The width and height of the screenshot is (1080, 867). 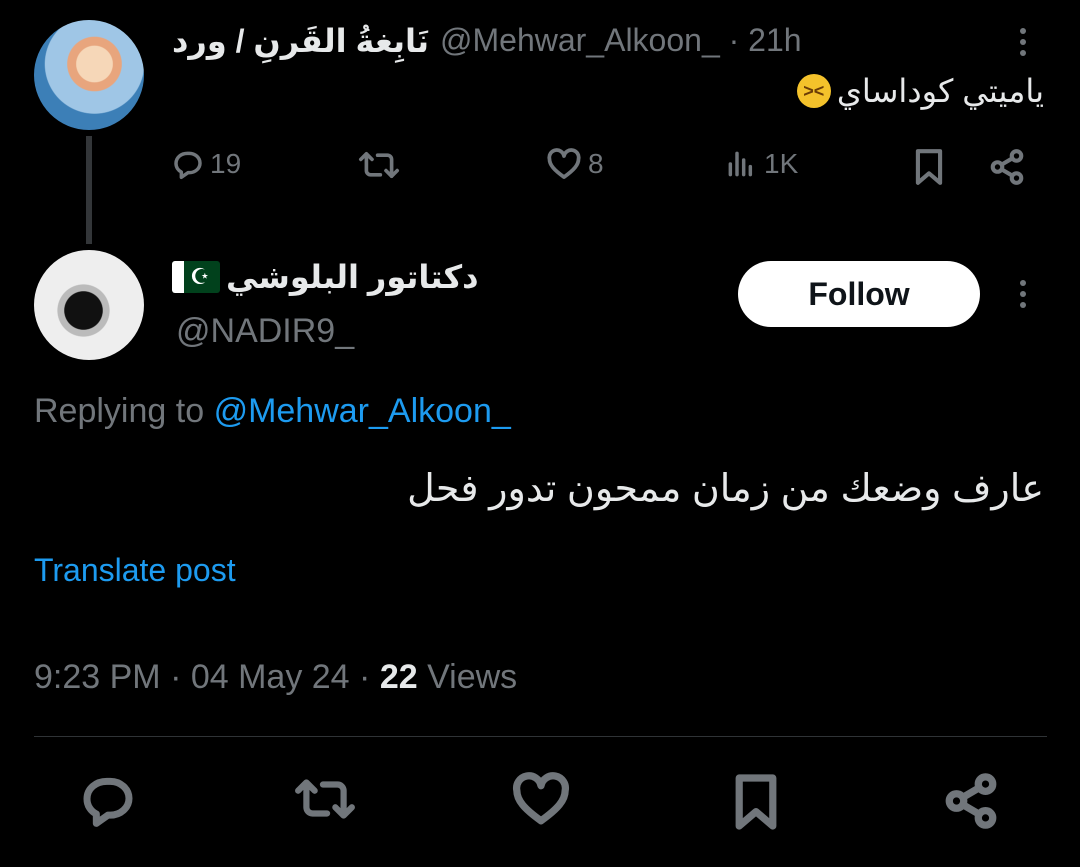 What do you see at coordinates (89, 190) in the screenshot?
I see `thread-connector` at bounding box center [89, 190].